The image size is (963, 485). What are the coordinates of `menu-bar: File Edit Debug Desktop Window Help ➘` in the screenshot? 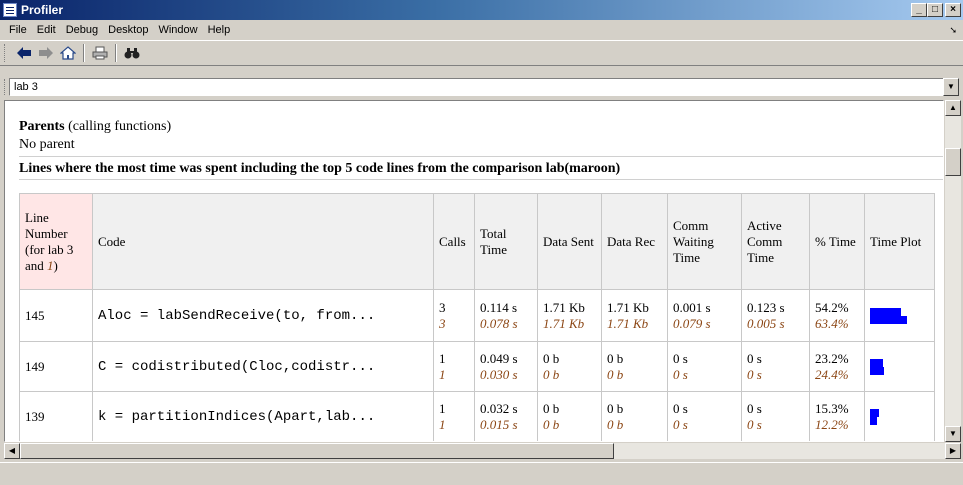 It's located at (481, 30).